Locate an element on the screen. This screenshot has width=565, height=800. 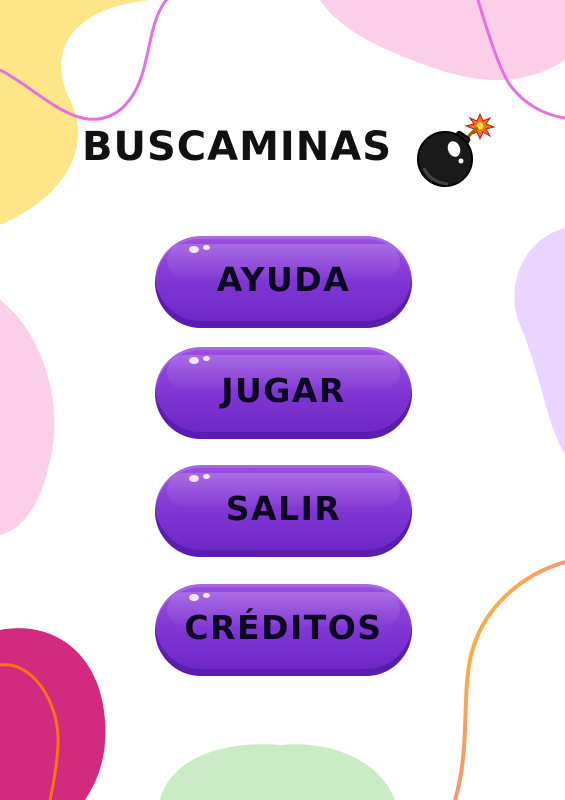
salir-button: SALIR is located at coordinates (283, 511).